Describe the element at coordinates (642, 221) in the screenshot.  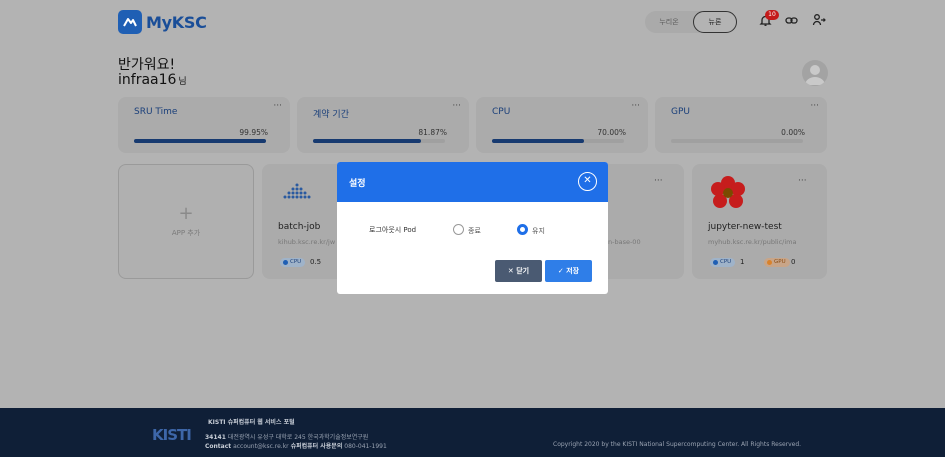
I see `app-card-base: ··· n-base-00` at that location.